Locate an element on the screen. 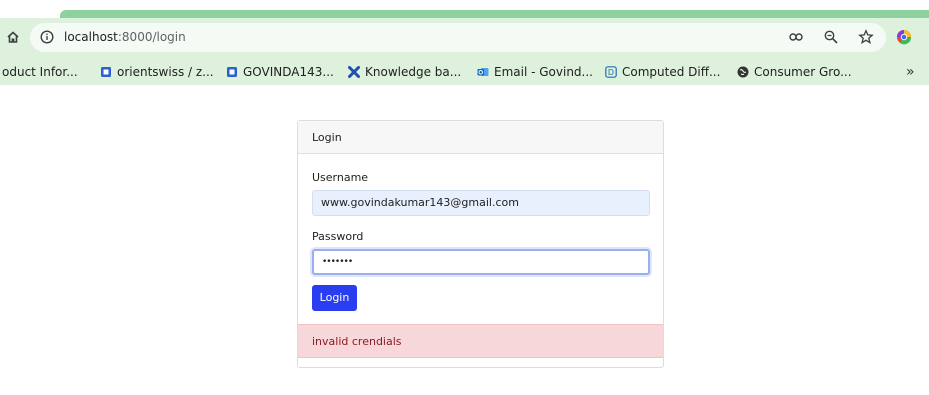 This screenshot has height=395, width=929. home-icon is located at coordinates (13, 37).